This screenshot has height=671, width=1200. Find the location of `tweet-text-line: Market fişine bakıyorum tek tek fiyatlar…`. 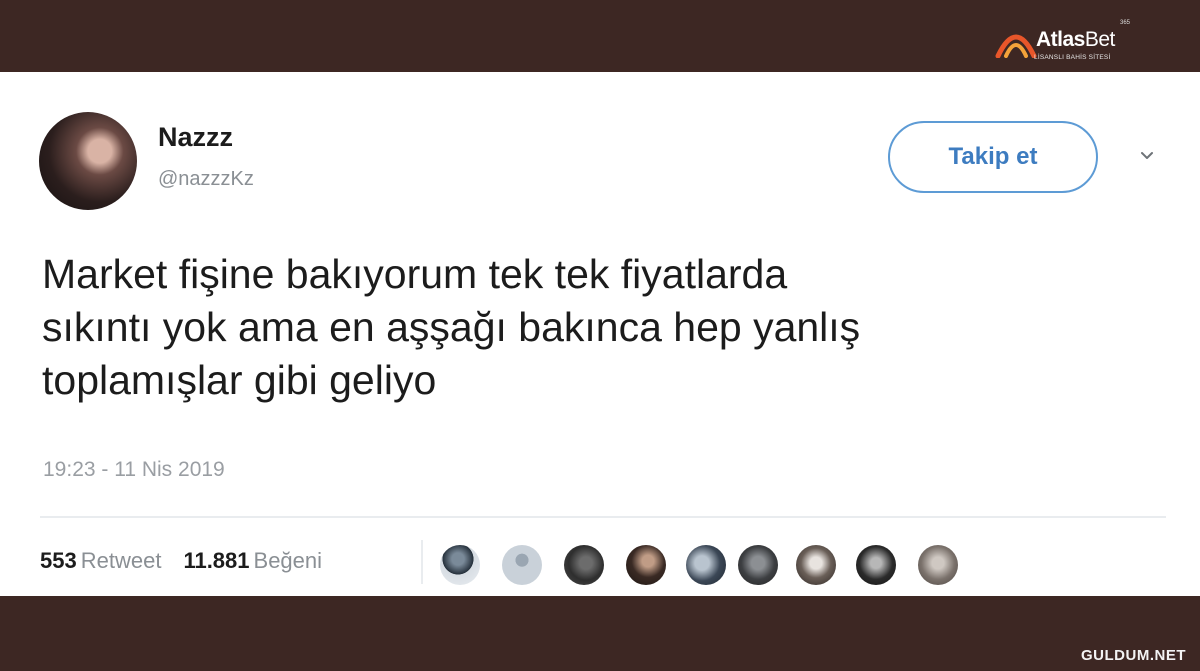

tweet-text-line: Market fişine bakıyorum tek tek fiyatlar… is located at coordinates (415, 274).